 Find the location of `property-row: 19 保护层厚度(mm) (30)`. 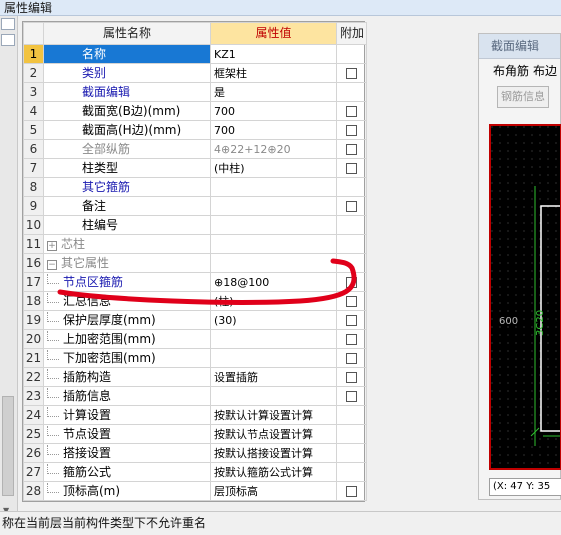

property-row: 19 保护层厚度(mm) (30) is located at coordinates (195, 320).